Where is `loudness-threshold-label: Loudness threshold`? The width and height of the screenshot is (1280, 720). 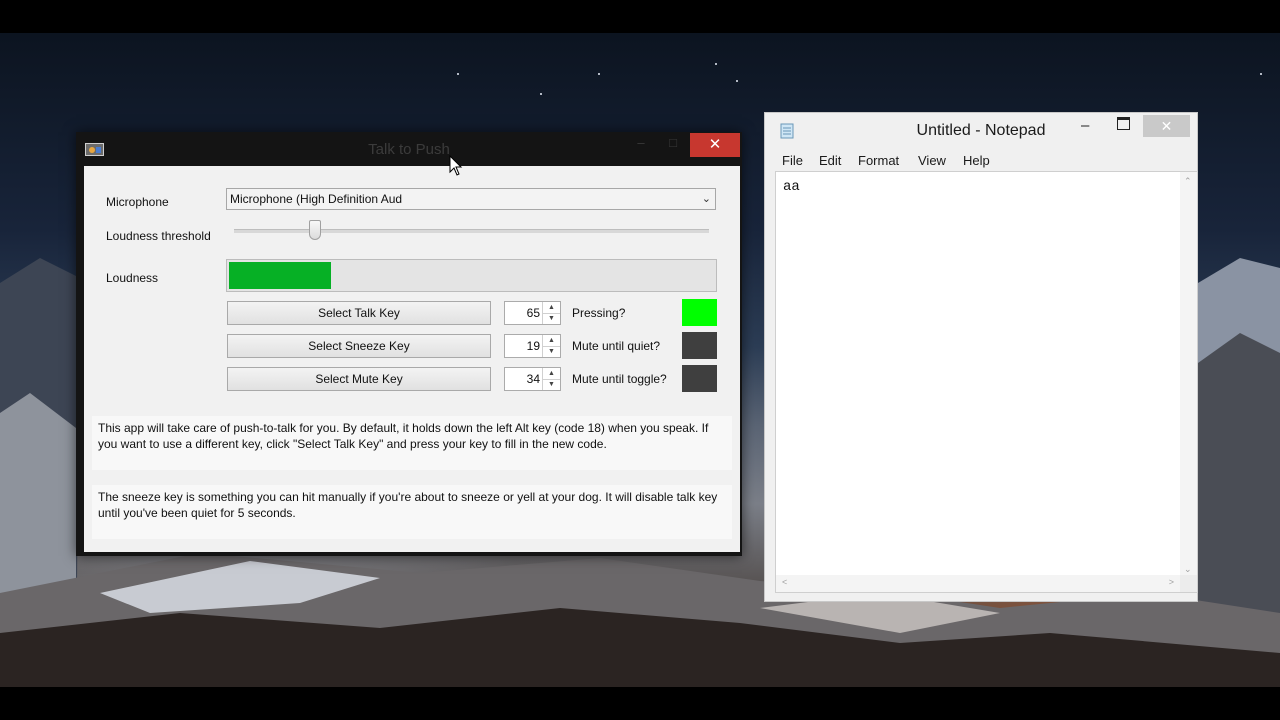
loudness-threshold-label: Loudness threshold is located at coordinates (158, 236).